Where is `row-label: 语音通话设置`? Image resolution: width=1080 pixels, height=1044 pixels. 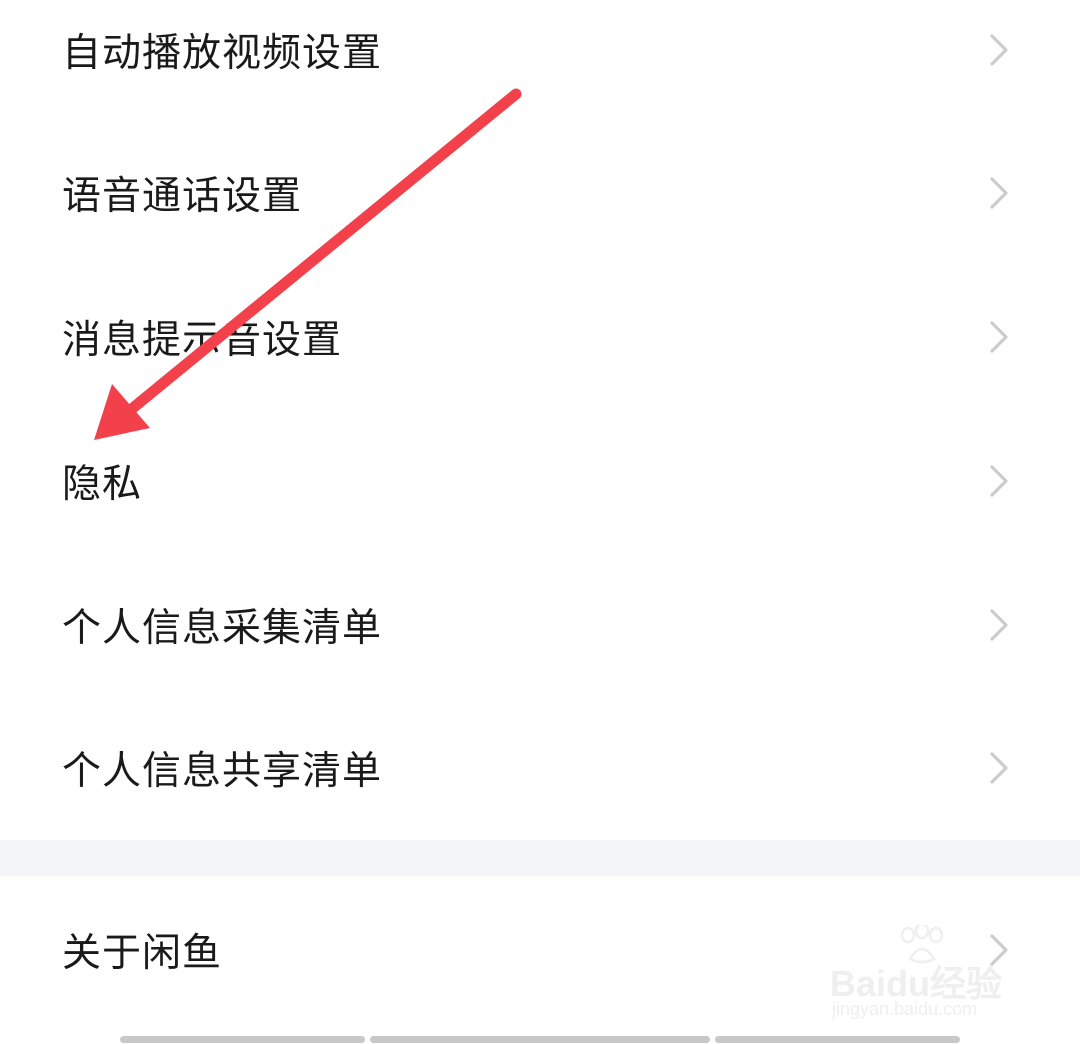
row-label: 语音通话设置 is located at coordinates (182, 196).